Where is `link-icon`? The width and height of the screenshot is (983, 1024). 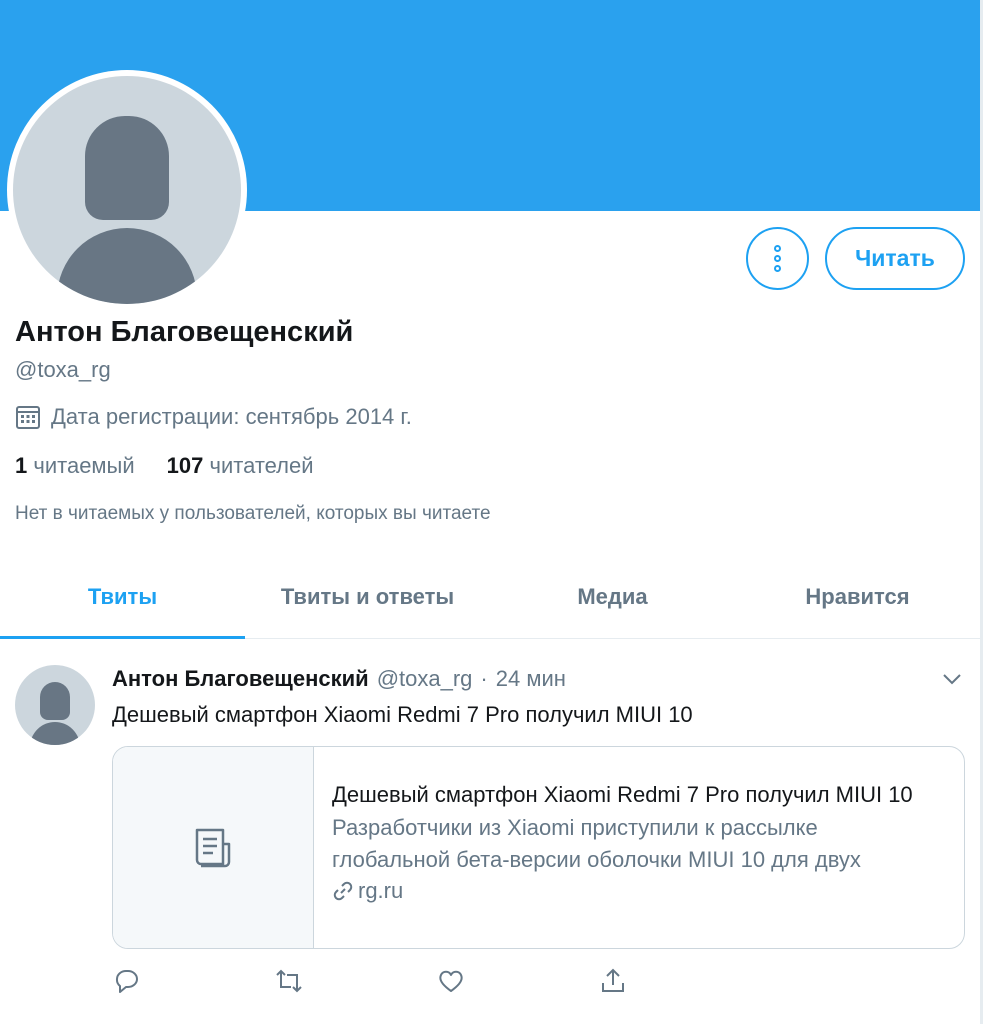 link-icon is located at coordinates (343, 891).